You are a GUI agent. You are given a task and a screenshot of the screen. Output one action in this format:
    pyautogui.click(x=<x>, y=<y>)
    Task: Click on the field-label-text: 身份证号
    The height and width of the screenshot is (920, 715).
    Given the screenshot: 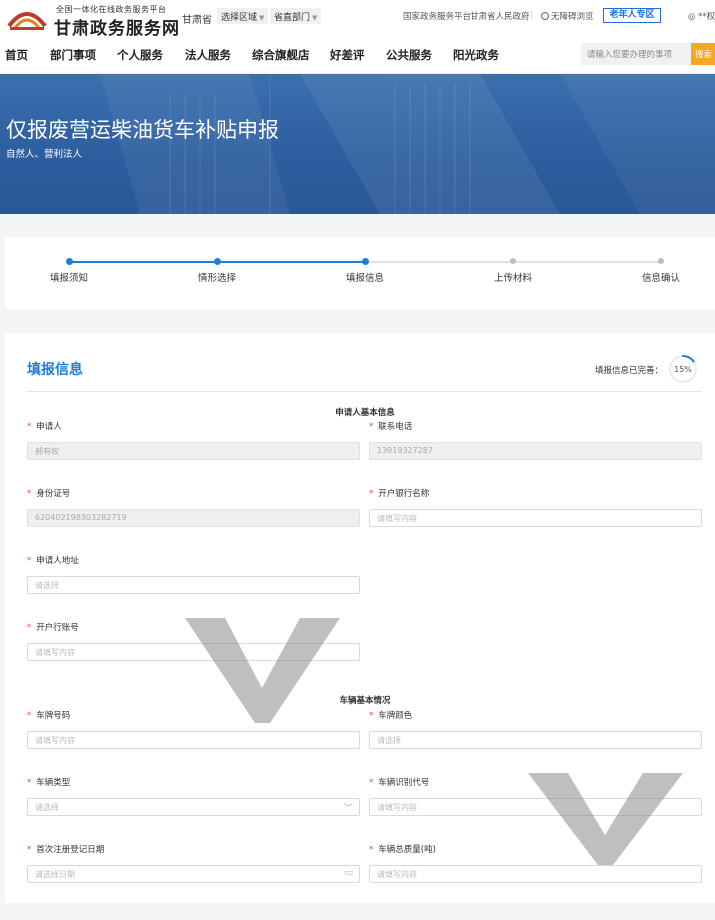 What is the action you would take?
    pyautogui.click(x=53, y=494)
    